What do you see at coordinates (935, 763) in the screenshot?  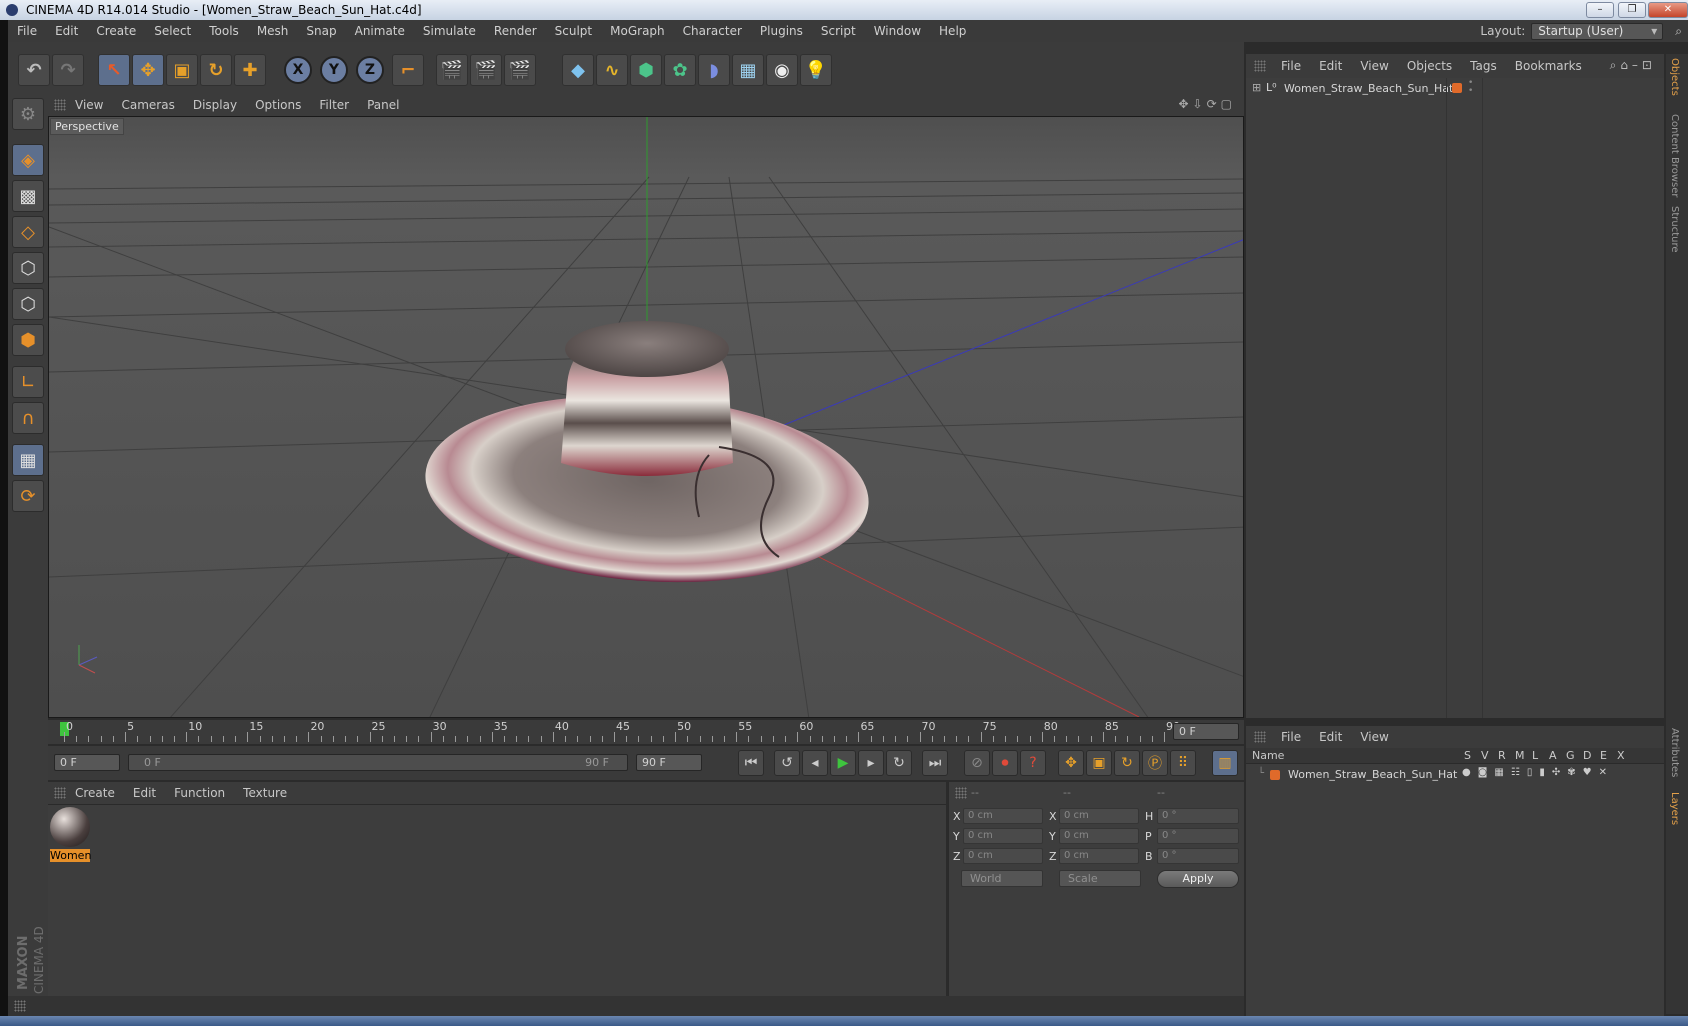 I see `go-to-end-icon: ⏭` at bounding box center [935, 763].